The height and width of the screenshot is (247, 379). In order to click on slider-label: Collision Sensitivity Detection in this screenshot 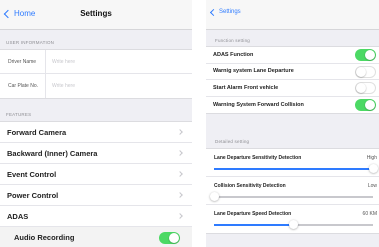, I will do `click(250, 186)`.